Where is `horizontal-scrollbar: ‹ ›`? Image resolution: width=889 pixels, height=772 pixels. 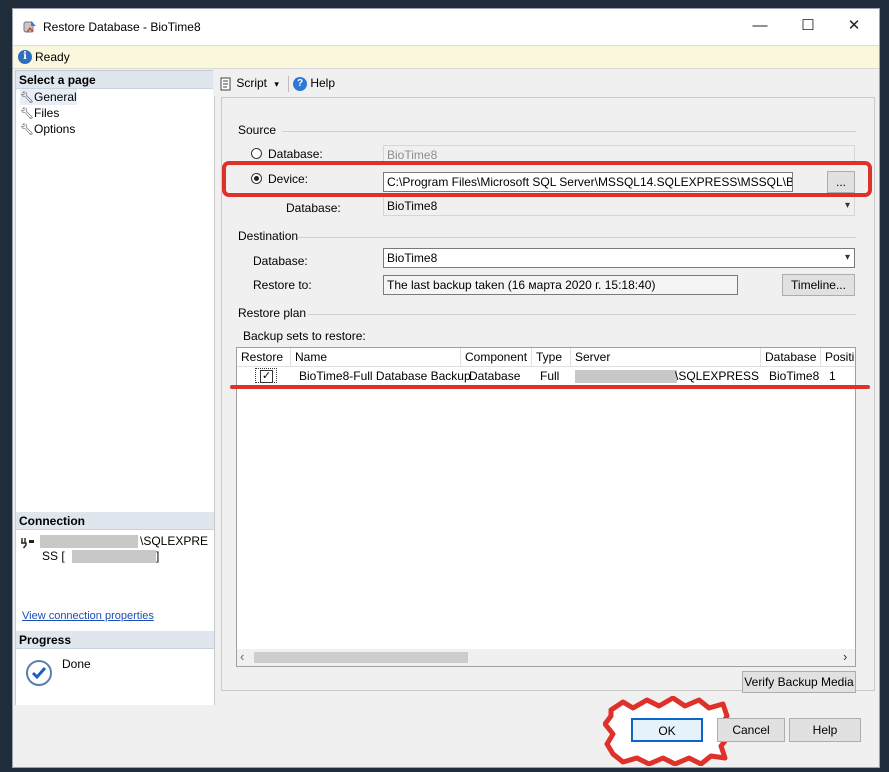 horizontal-scrollbar: ‹ › is located at coordinates (546, 657).